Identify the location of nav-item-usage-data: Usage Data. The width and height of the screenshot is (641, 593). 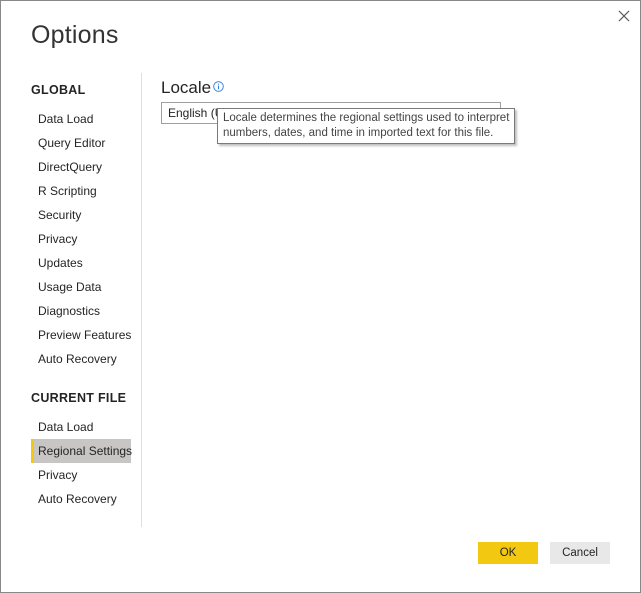
(81, 287).